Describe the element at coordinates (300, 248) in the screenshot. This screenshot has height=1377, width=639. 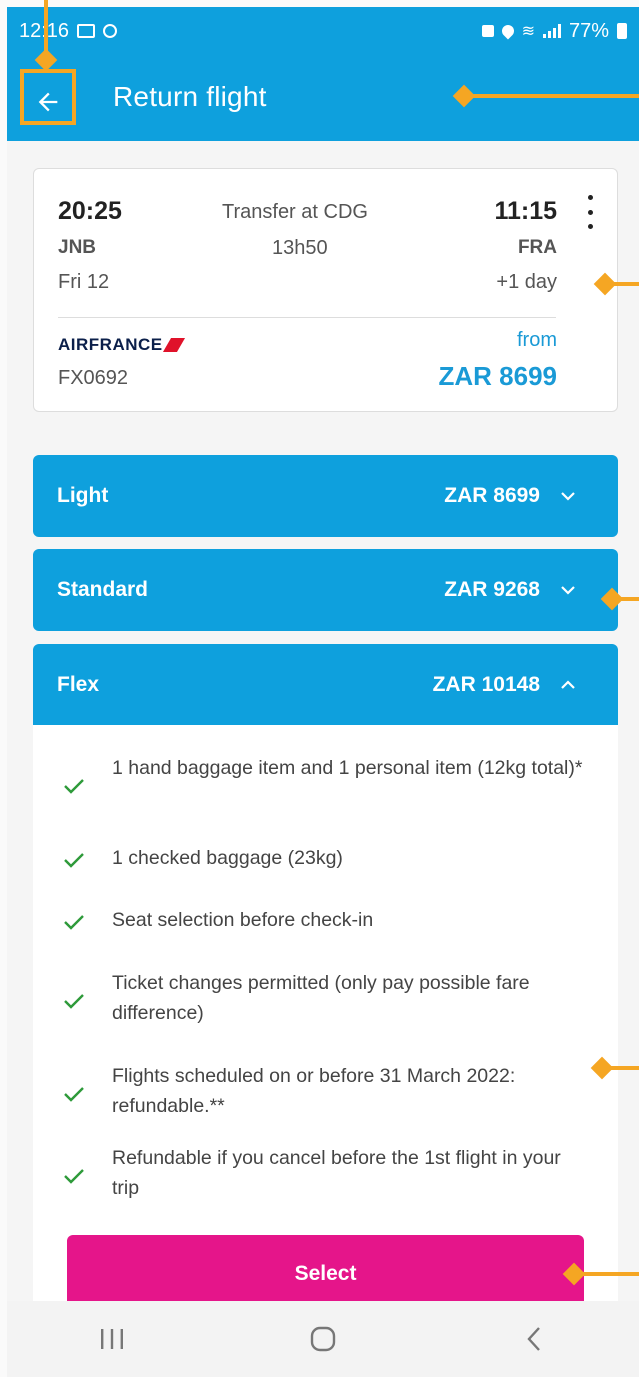
I see `flight-duration: 13h50` at that location.